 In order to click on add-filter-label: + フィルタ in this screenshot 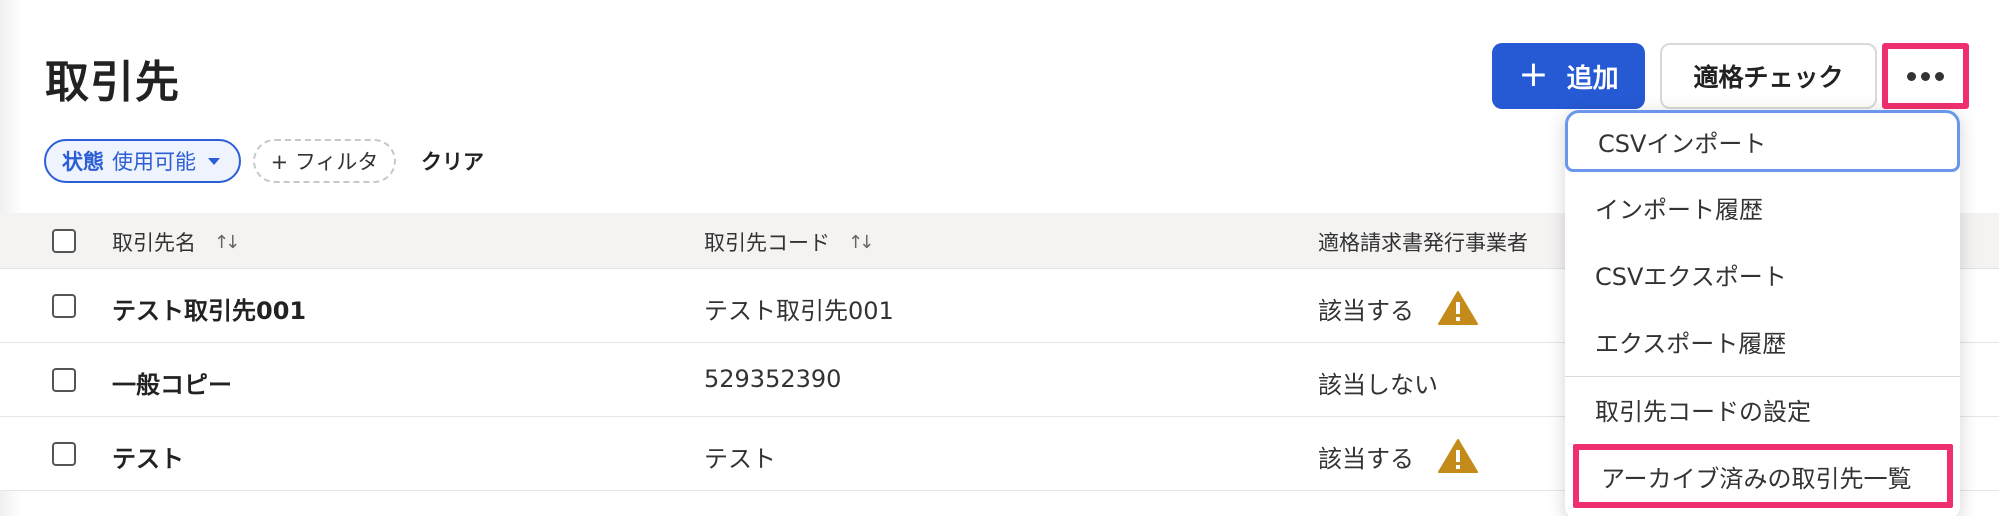, I will do `click(324, 162)`.